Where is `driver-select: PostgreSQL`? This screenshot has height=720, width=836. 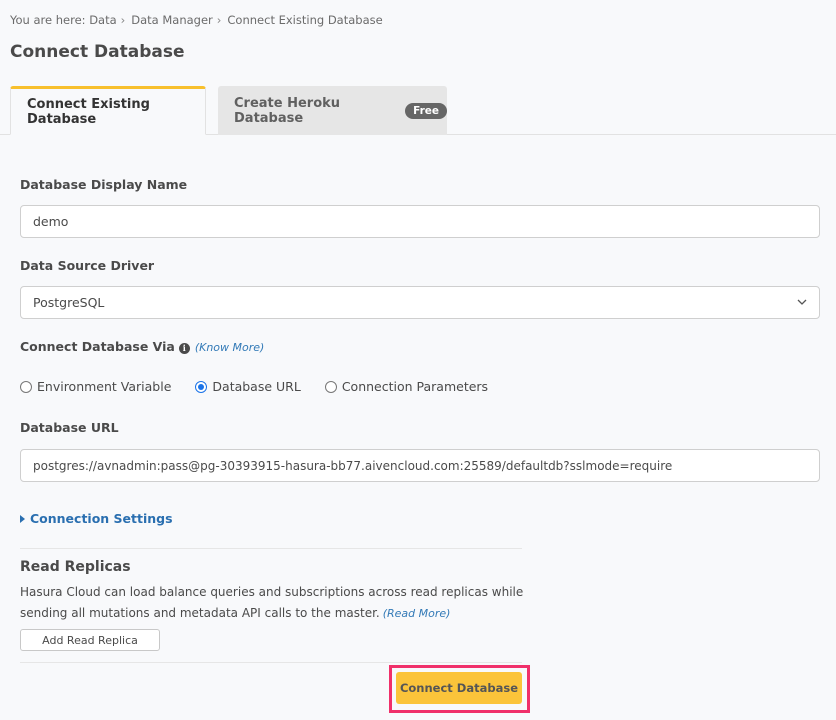 driver-select: PostgreSQL is located at coordinates (420, 302).